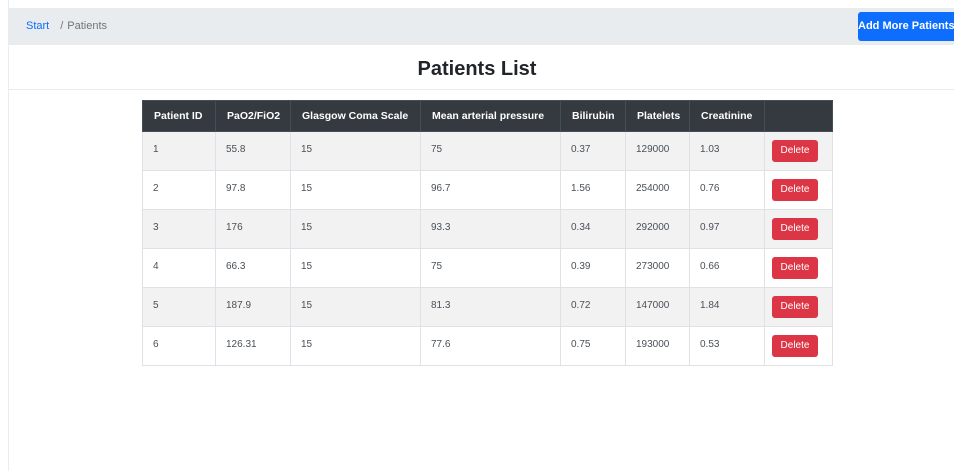 The image size is (954, 471). Describe the element at coordinates (253, 307) in the screenshot. I see `cell-pao2-fio2: 187.9` at that location.